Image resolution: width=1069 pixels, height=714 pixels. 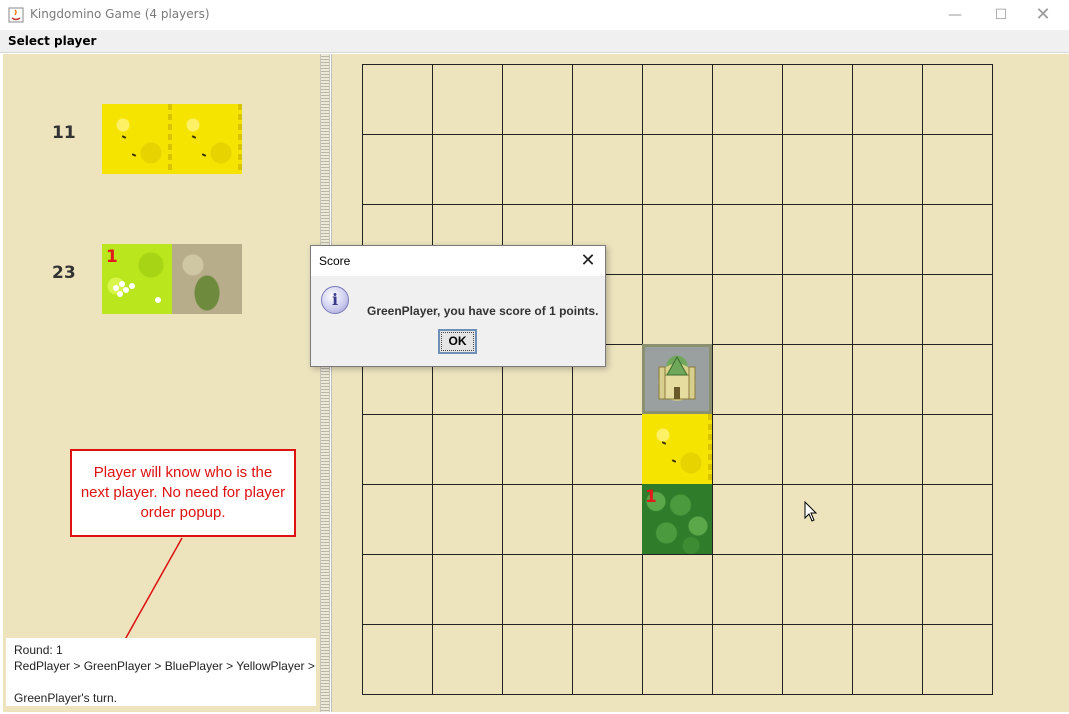 What do you see at coordinates (677, 519) in the screenshot?
I see `forest-tile: 1` at bounding box center [677, 519].